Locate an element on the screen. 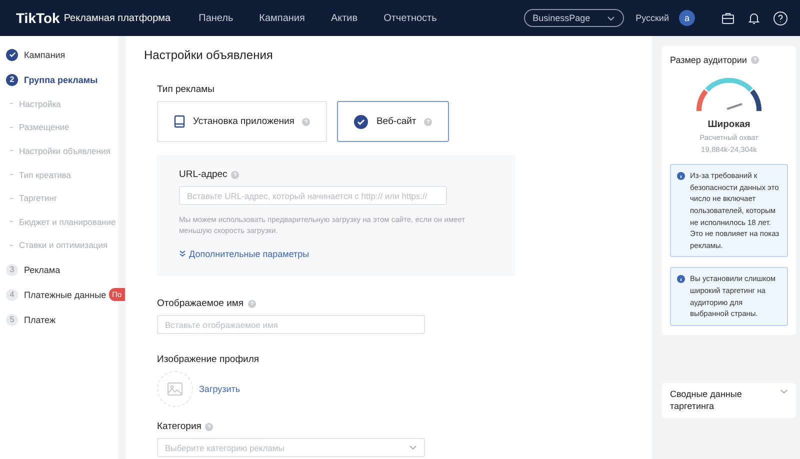  audience-size-label: Широкая is located at coordinates (729, 124).